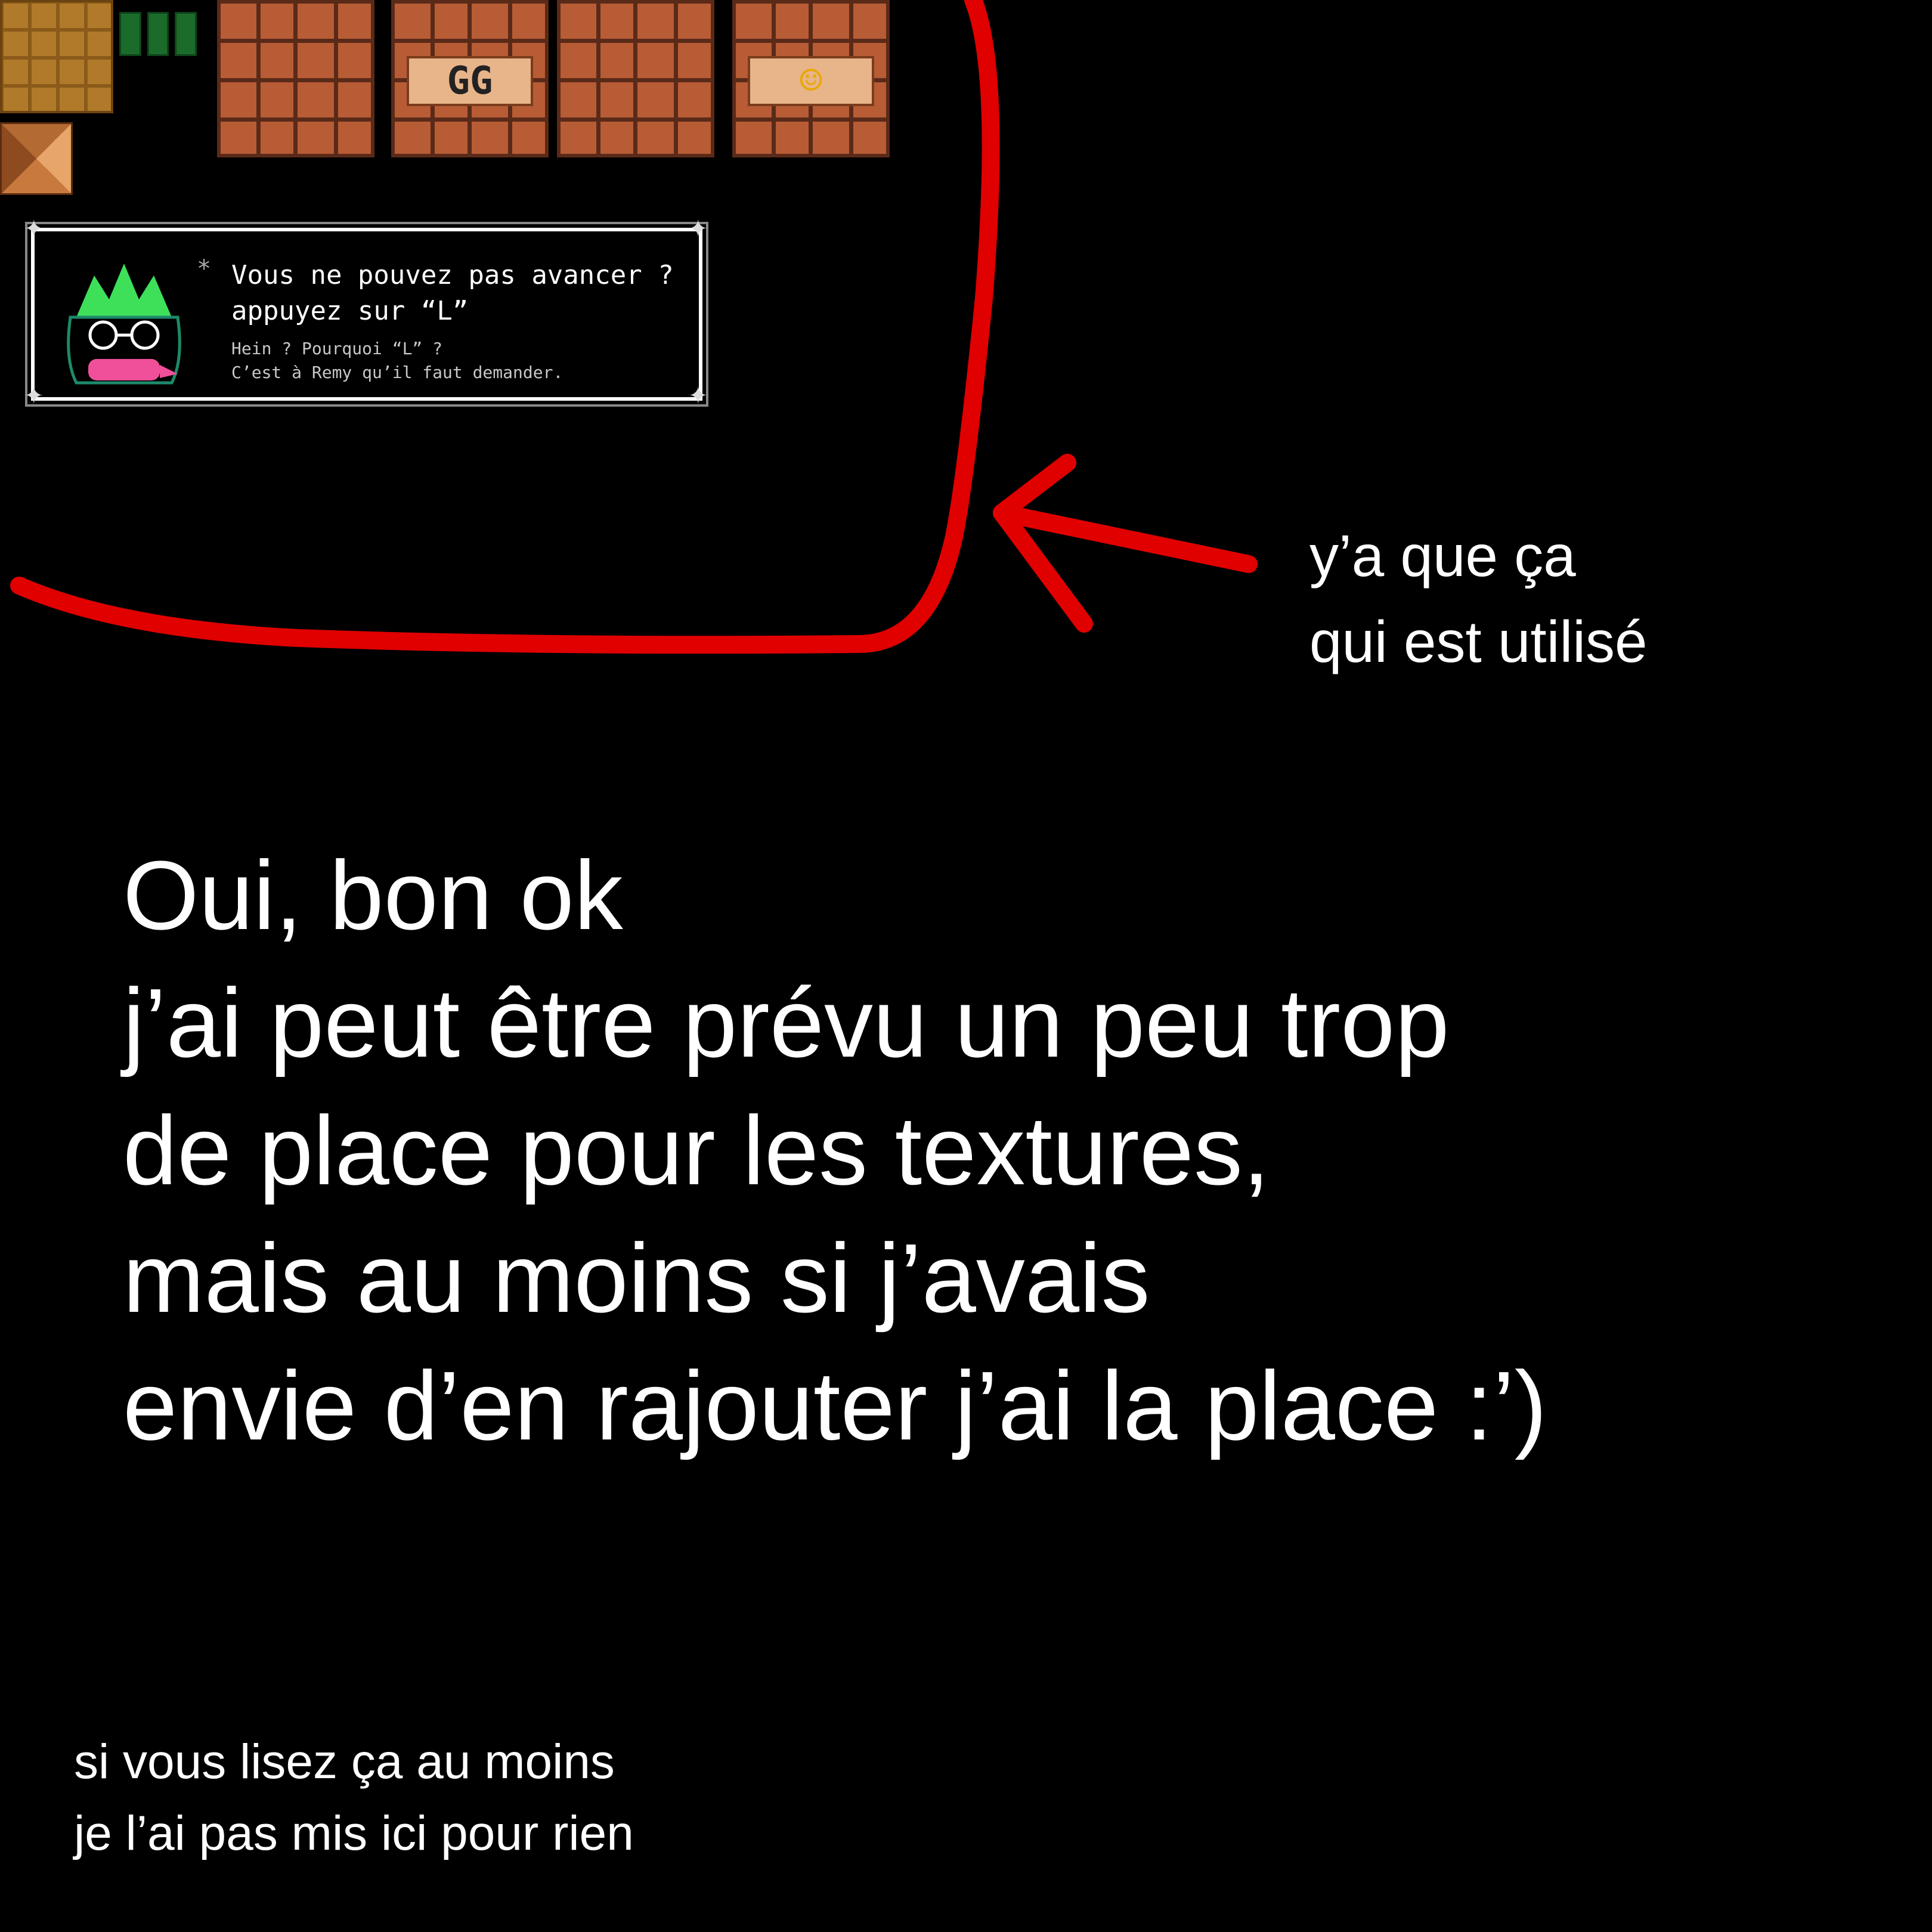 The image size is (1932, 1932). Describe the element at coordinates (1125, 539) in the screenshot. I see `red-arrow-shaft` at that location.